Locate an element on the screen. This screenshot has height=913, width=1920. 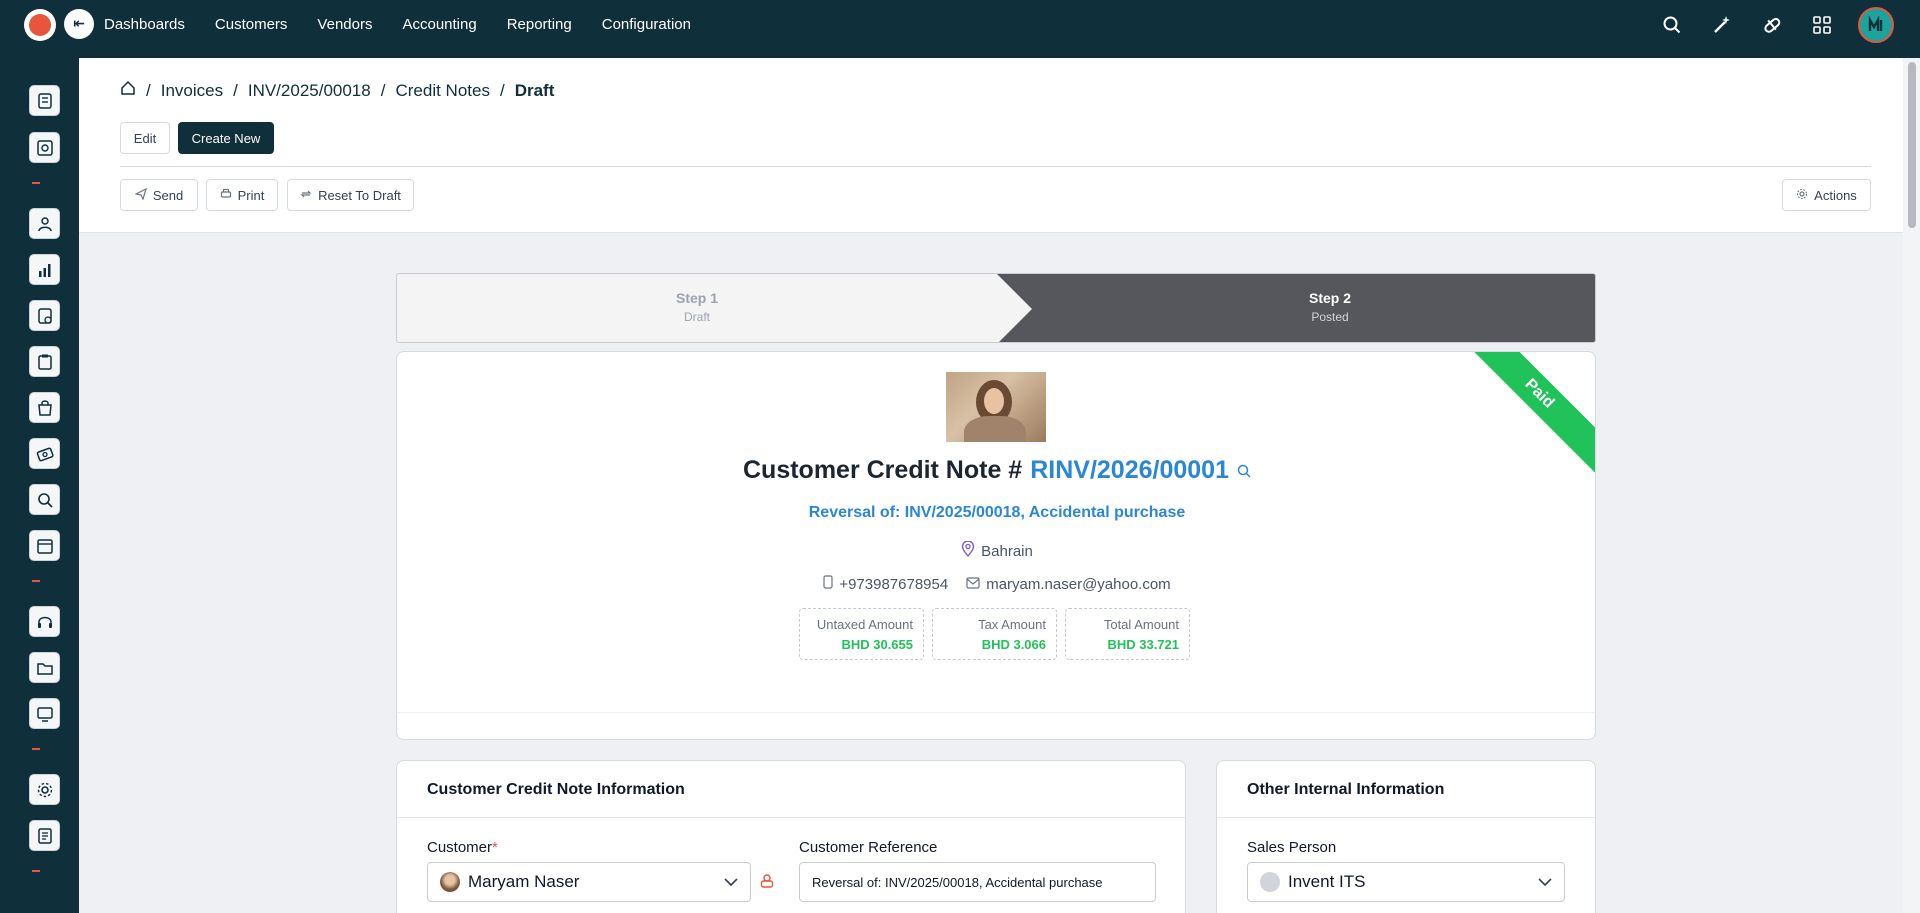
sidebar-module-1-icon is located at coordinates (44, 100).